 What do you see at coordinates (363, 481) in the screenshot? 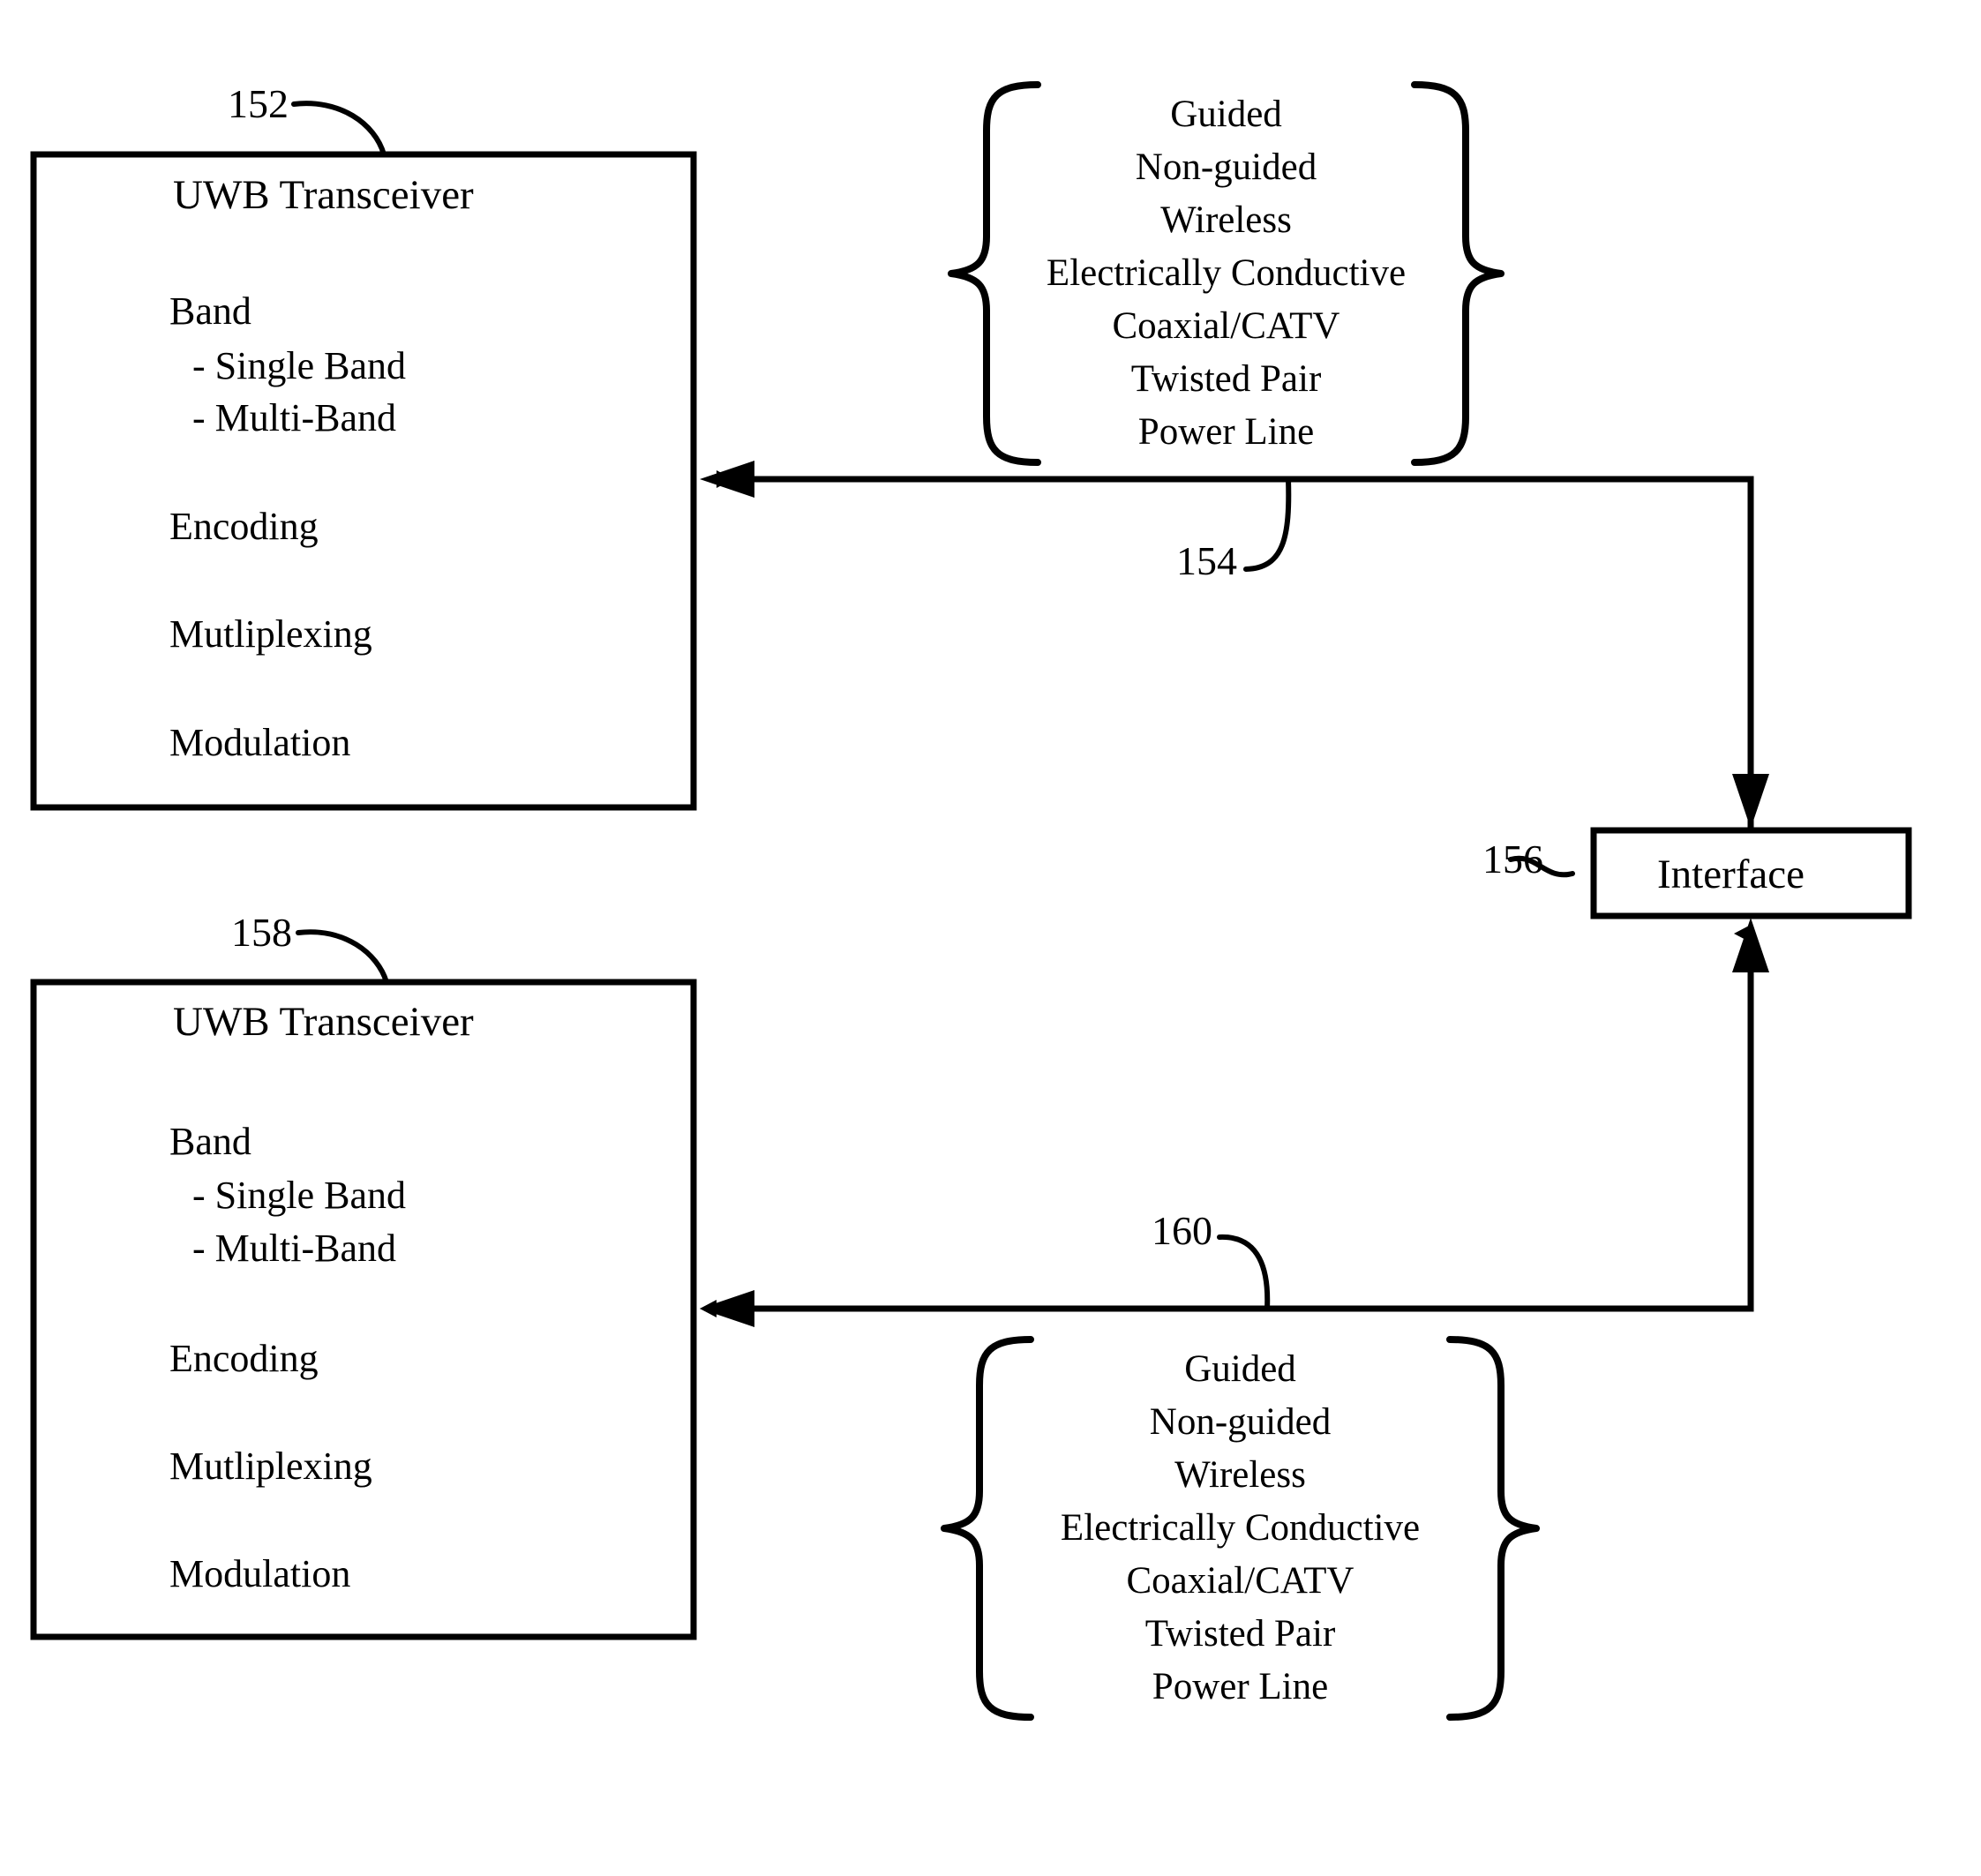
I see `transceiver-top-box` at bounding box center [363, 481].